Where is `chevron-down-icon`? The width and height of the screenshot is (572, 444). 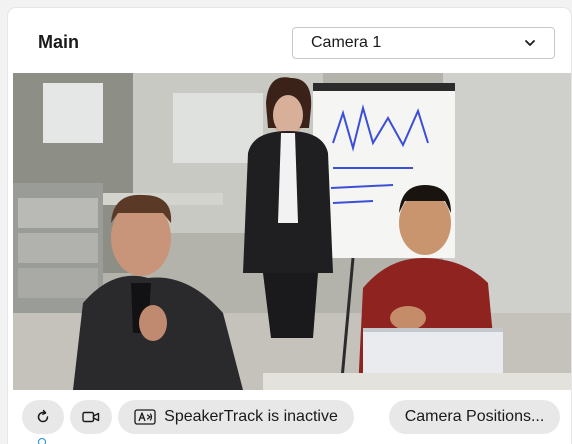 chevron-down-icon is located at coordinates (530, 43).